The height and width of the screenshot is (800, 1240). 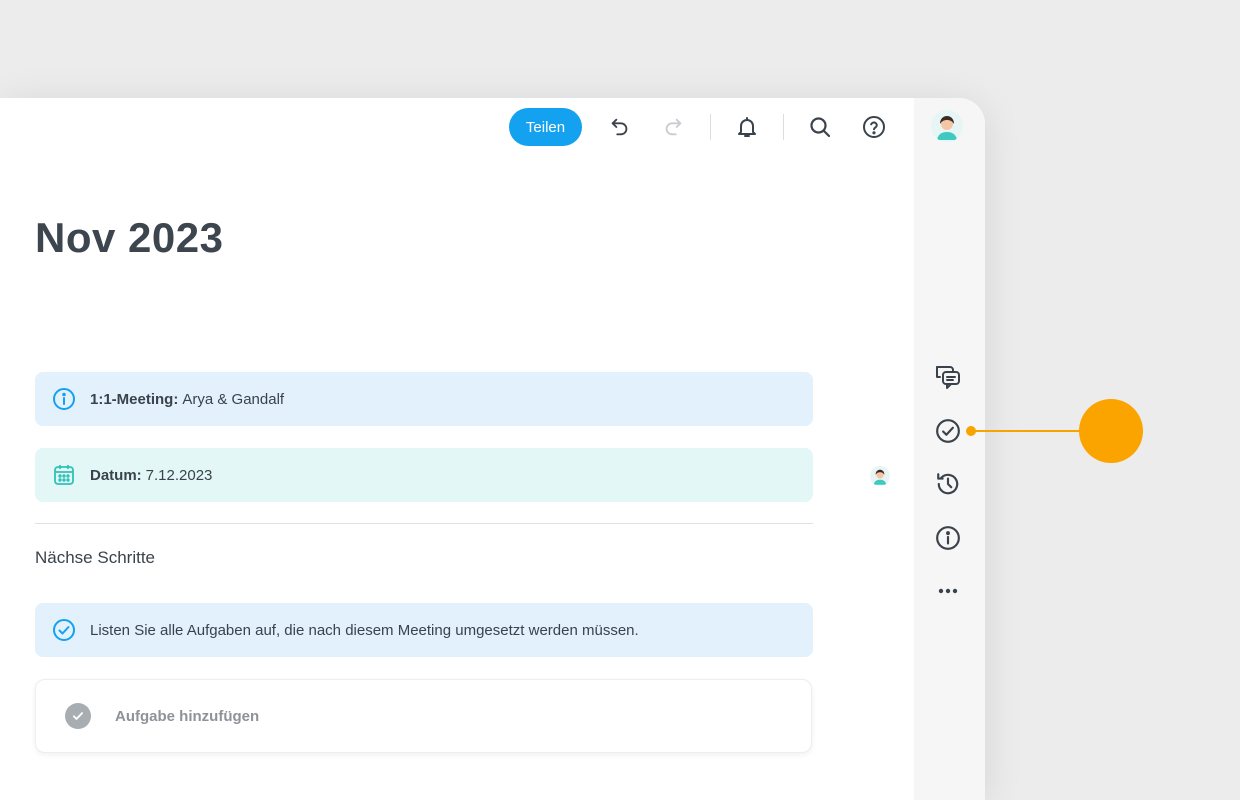 What do you see at coordinates (424, 475) in the screenshot?
I see `date-callout: Datum: 7.12.2023` at bounding box center [424, 475].